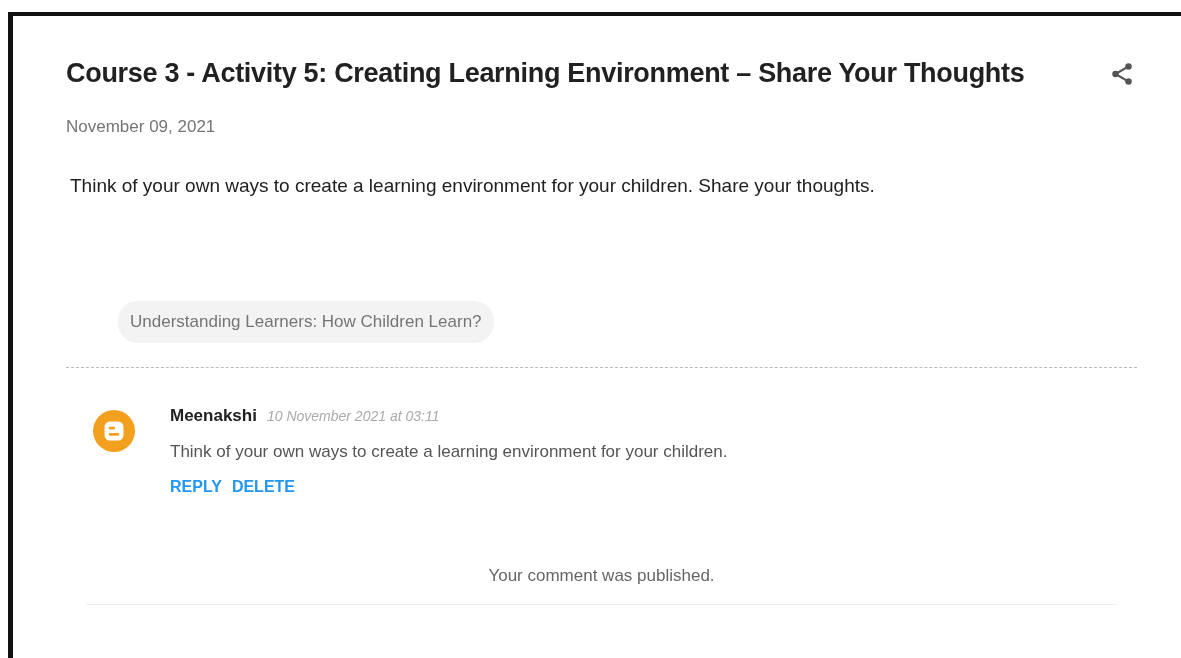 Image resolution: width=1181 pixels, height=658 pixels. What do you see at coordinates (114, 431) in the screenshot?
I see `avatar-icon` at bounding box center [114, 431].